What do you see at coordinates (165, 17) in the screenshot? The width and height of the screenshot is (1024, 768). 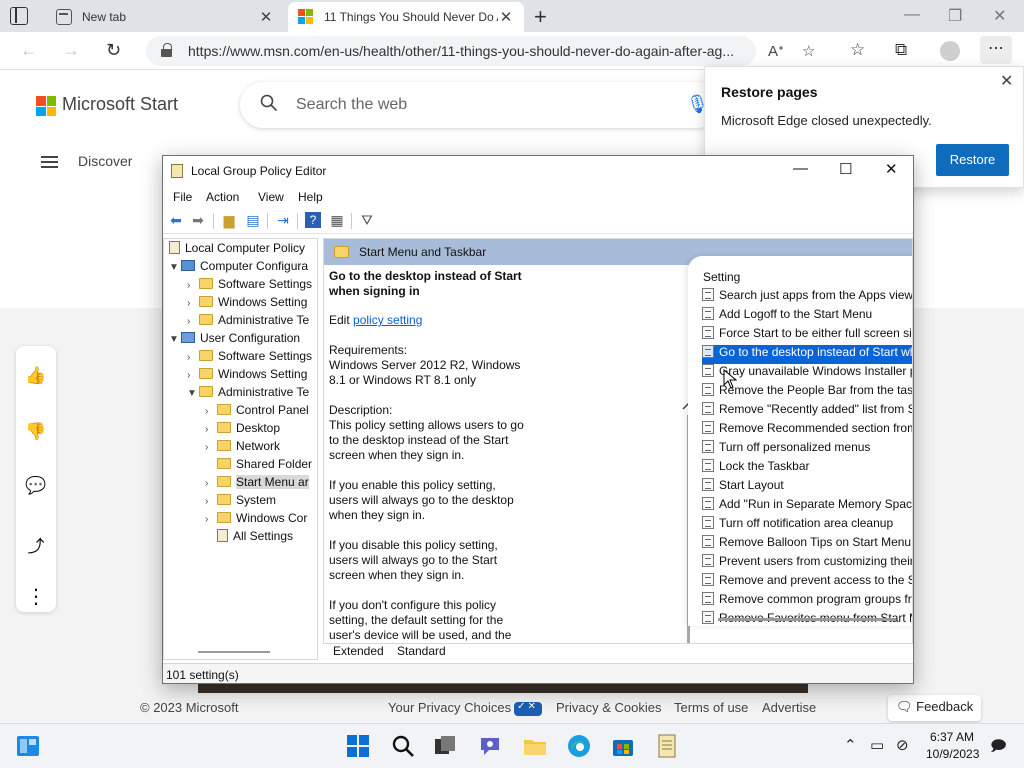 I see `tab-new-tab: New tab ✕` at bounding box center [165, 17].